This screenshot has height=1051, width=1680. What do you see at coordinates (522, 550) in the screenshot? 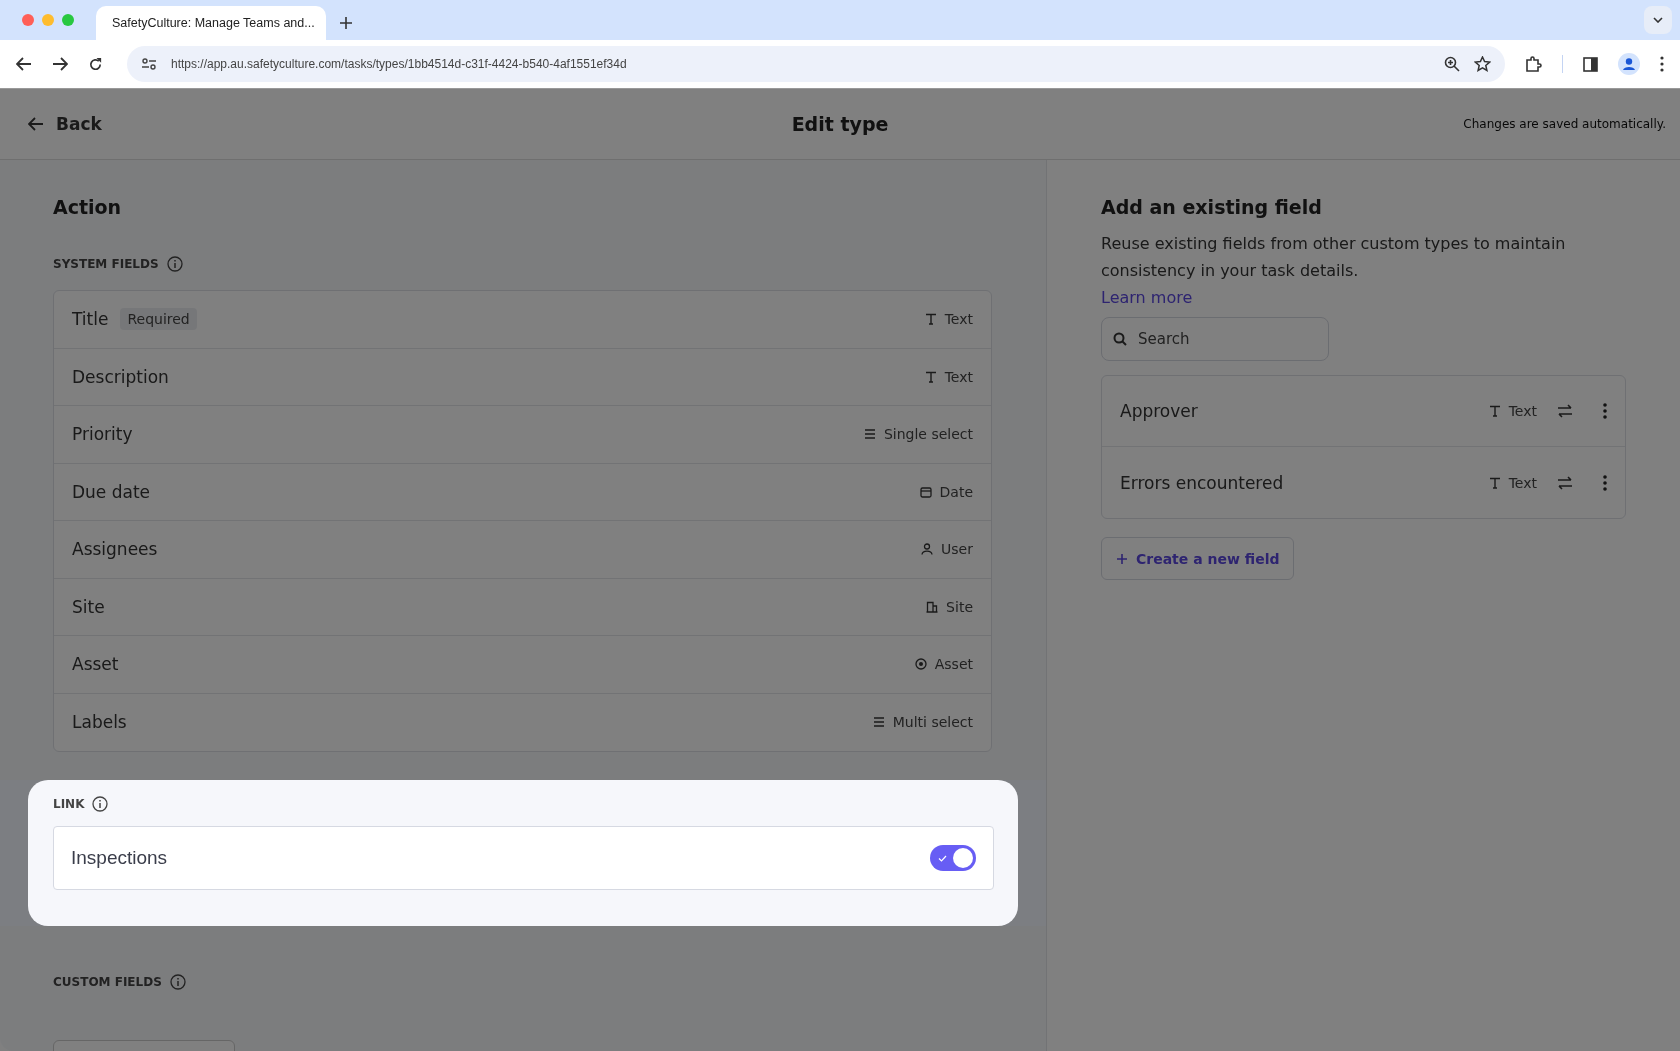
I see `field-row: Assignees User` at bounding box center [522, 550].